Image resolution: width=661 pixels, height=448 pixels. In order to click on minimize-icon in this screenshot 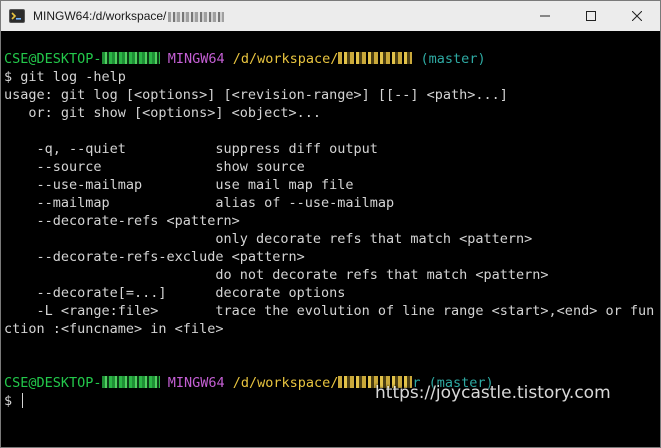, I will do `click(545, 16)`.